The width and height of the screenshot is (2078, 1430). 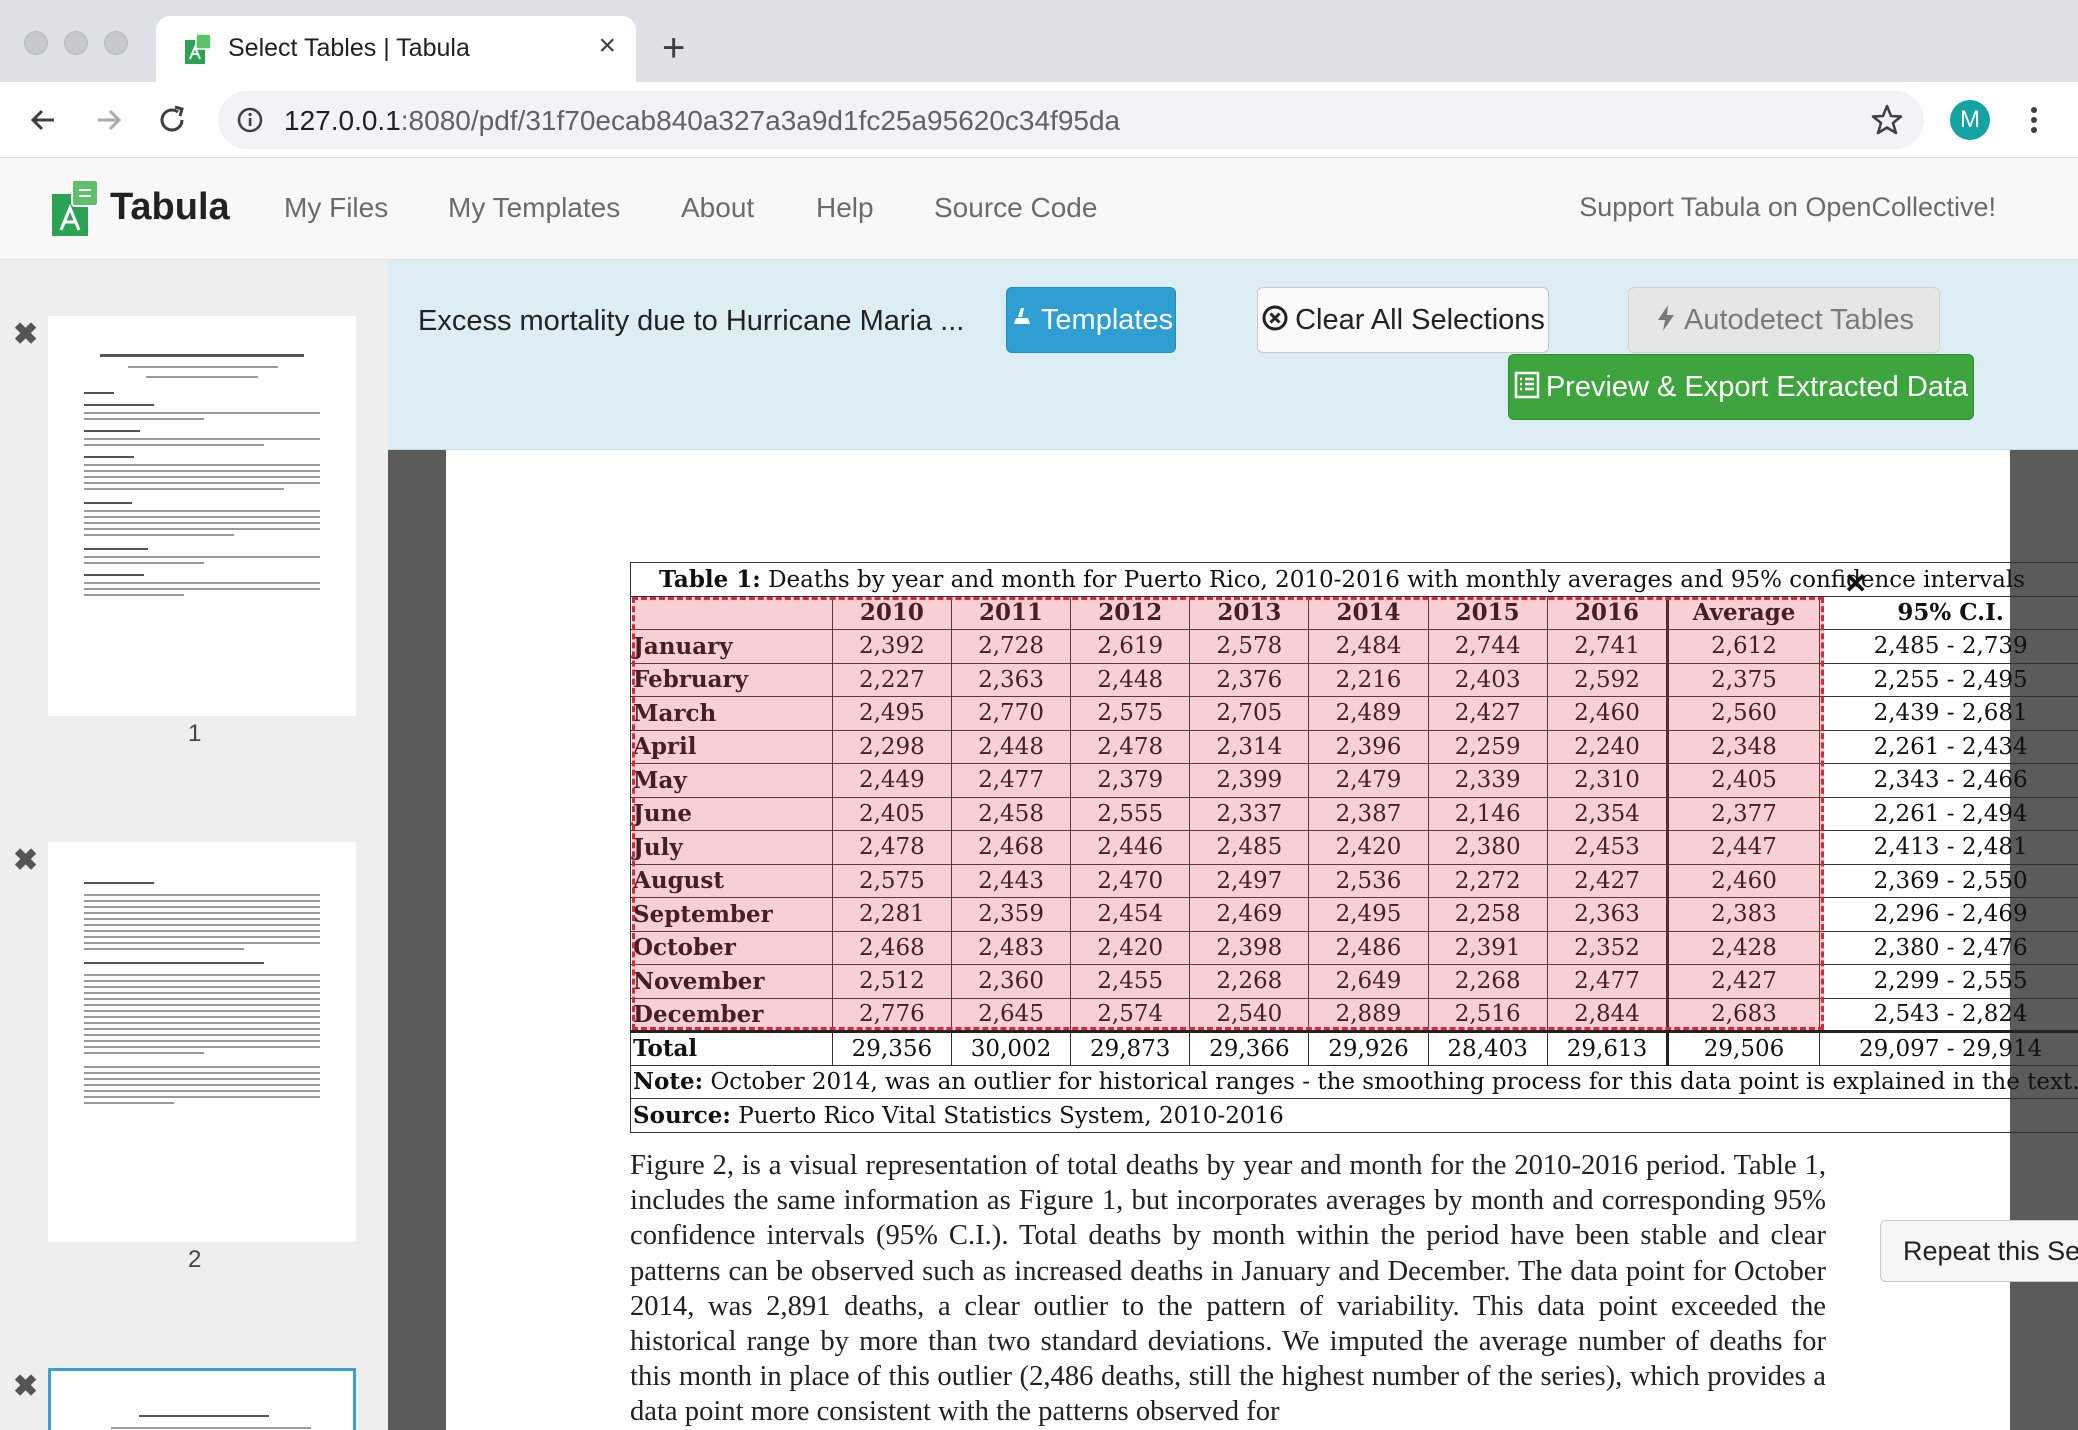 What do you see at coordinates (1743, 713) in the screenshot?
I see `table-cell: 2,560` at bounding box center [1743, 713].